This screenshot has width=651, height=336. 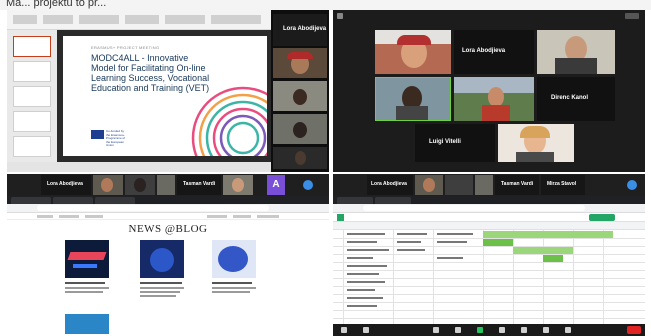 I want to click on participant-strip: Lora Abodjieva Tasman Vardi A, so click(x=168, y=185).